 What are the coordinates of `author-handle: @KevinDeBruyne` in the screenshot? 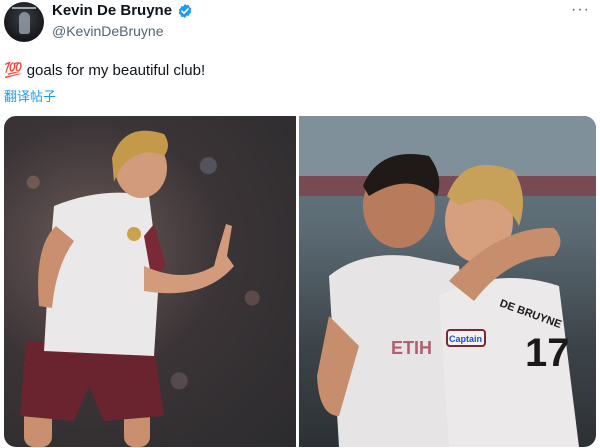 It's located at (108, 31).